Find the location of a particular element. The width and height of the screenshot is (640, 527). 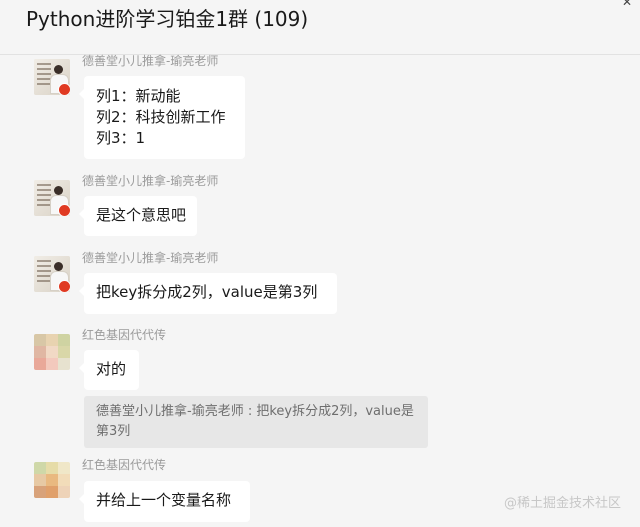

message-bubble: 对的 is located at coordinates (109, 370).